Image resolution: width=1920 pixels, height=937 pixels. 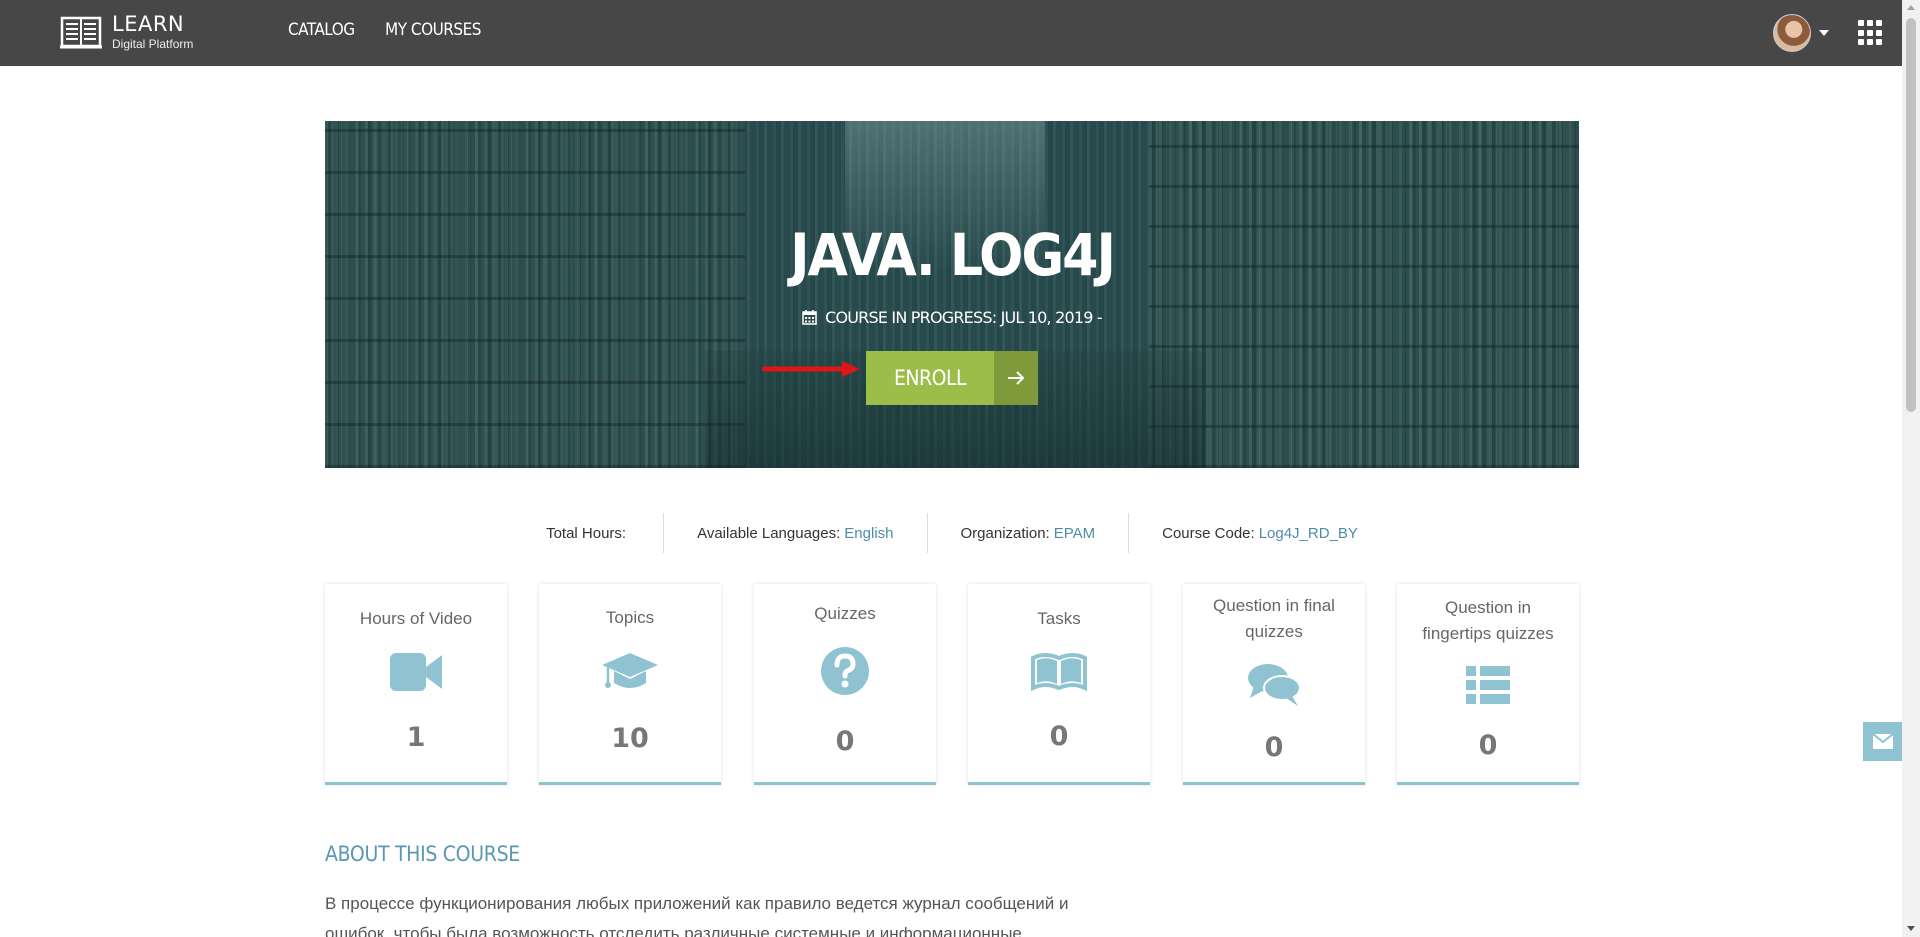 I want to click on stat-card-quizzes: Quizzes 0, so click(x=845, y=684).